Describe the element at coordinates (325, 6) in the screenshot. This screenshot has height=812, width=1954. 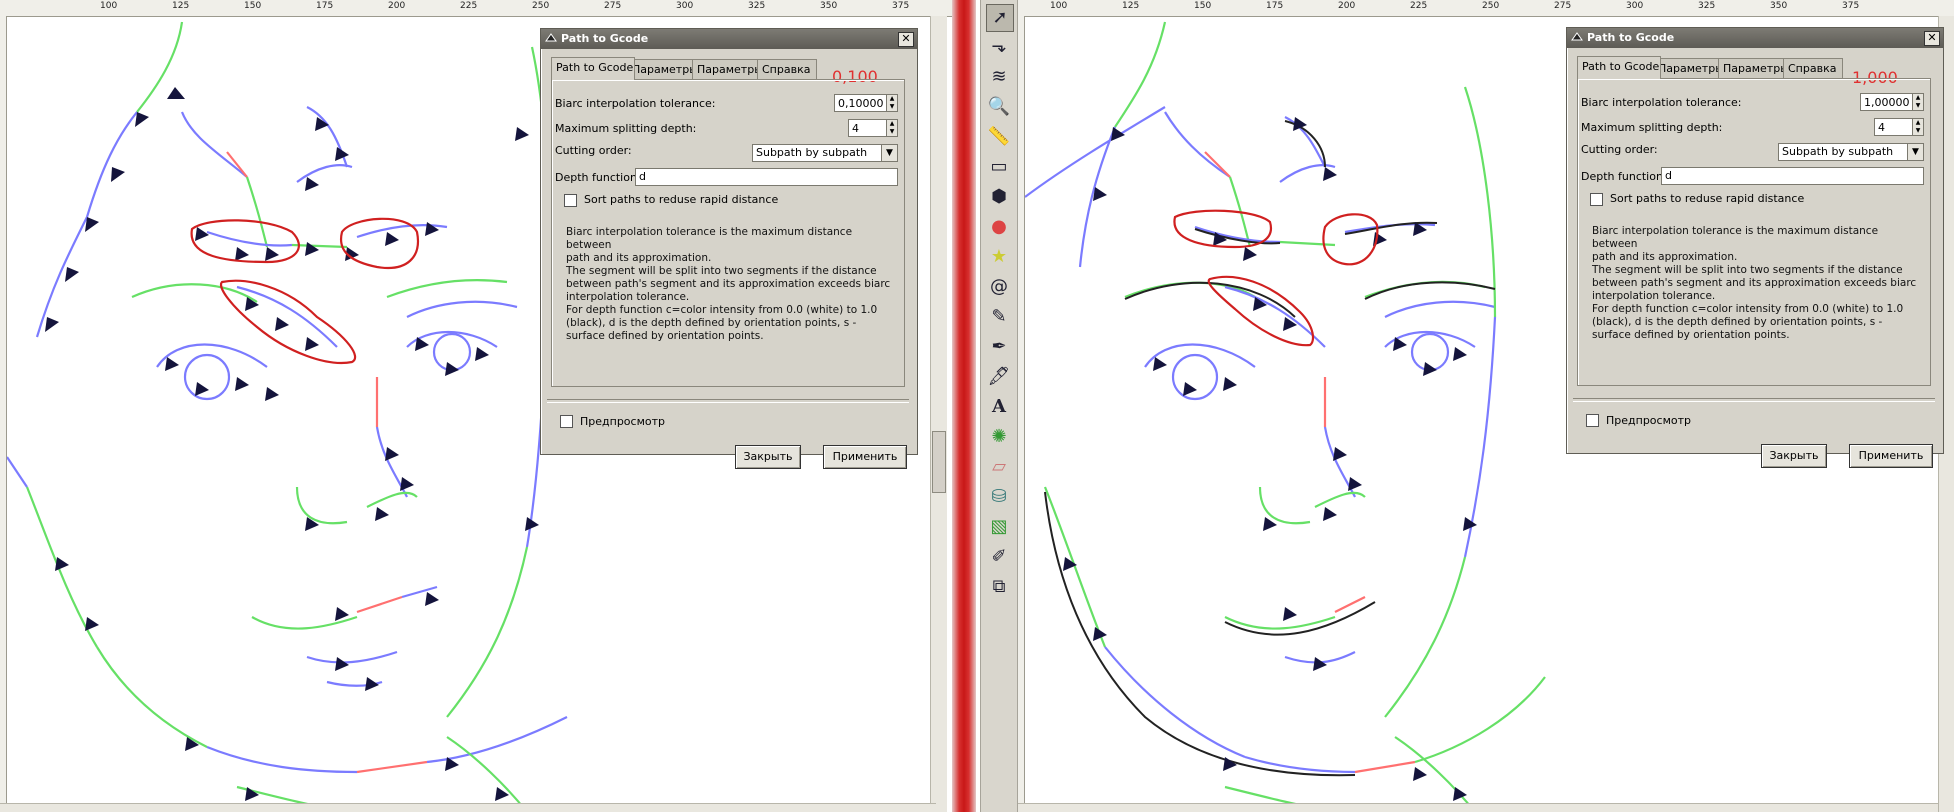
I see `ruler-tick-label: 175` at that location.